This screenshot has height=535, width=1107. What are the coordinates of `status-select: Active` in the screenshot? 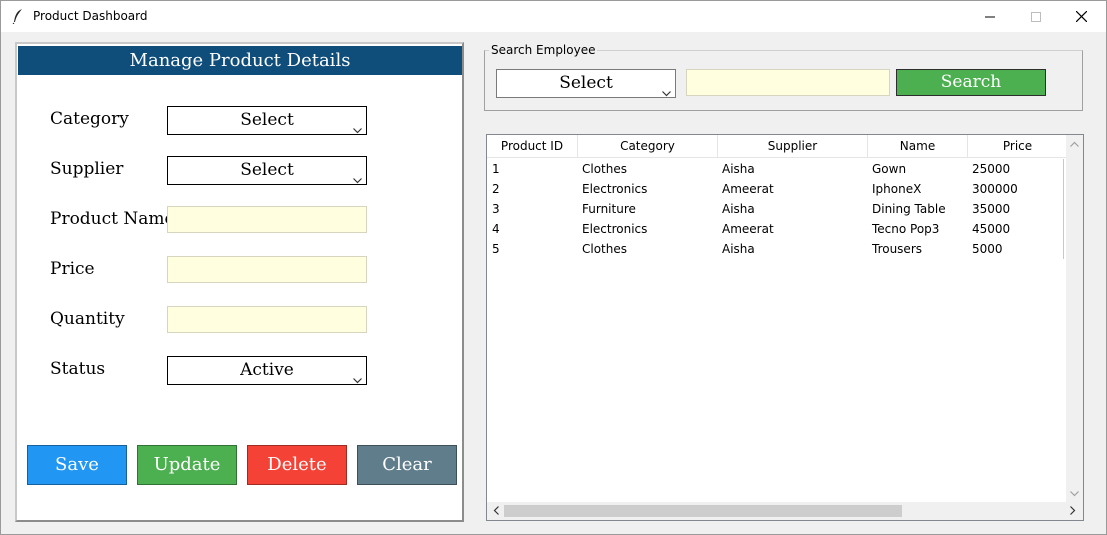 It's located at (267, 370).